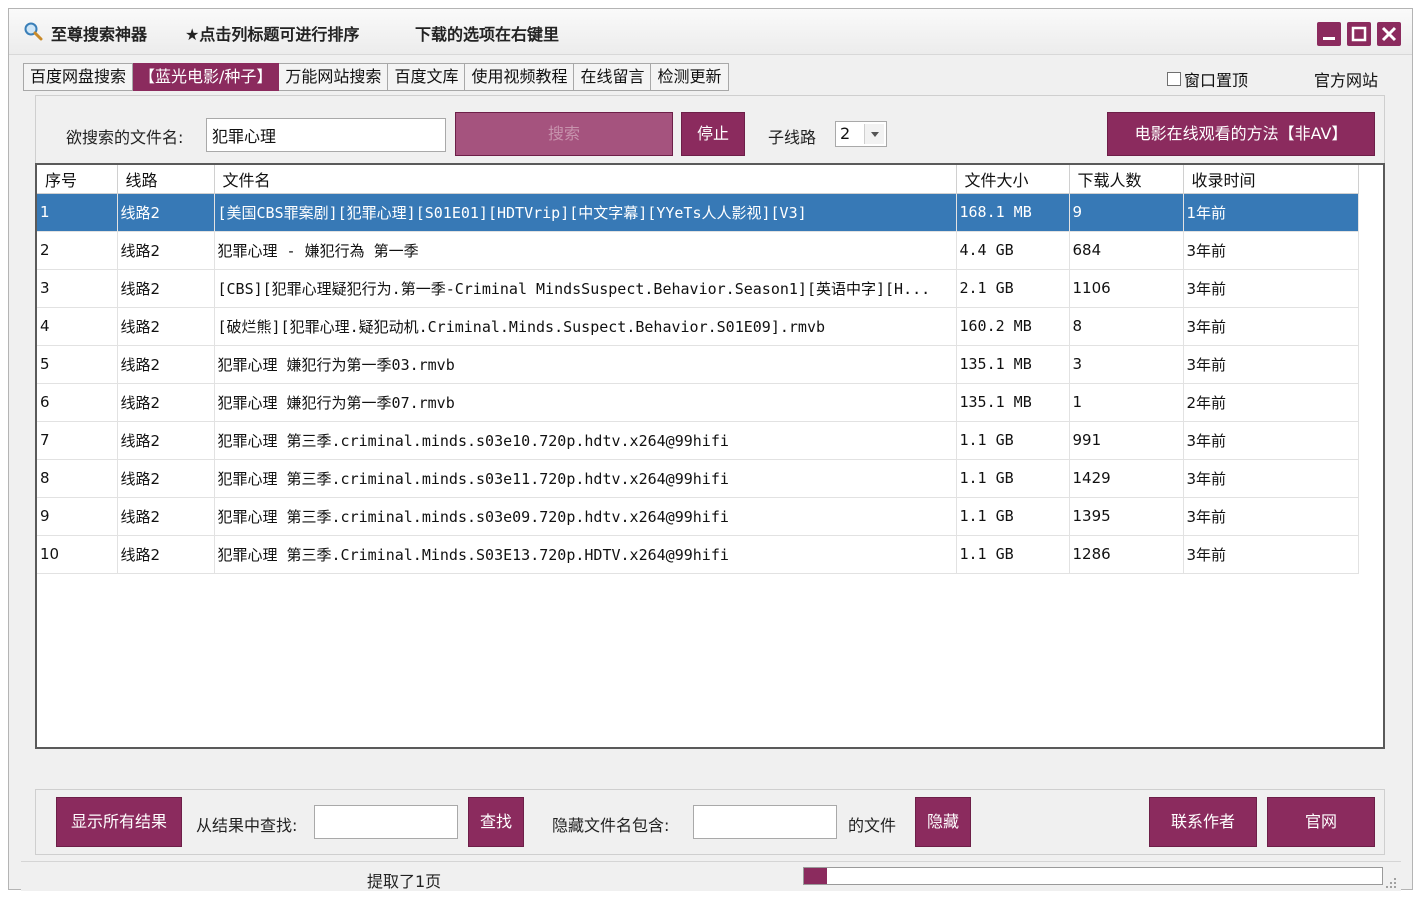 The width and height of the screenshot is (1421, 911). What do you see at coordinates (520, 77) in the screenshot?
I see `tab-video-tutorial: 使用视频教程` at bounding box center [520, 77].